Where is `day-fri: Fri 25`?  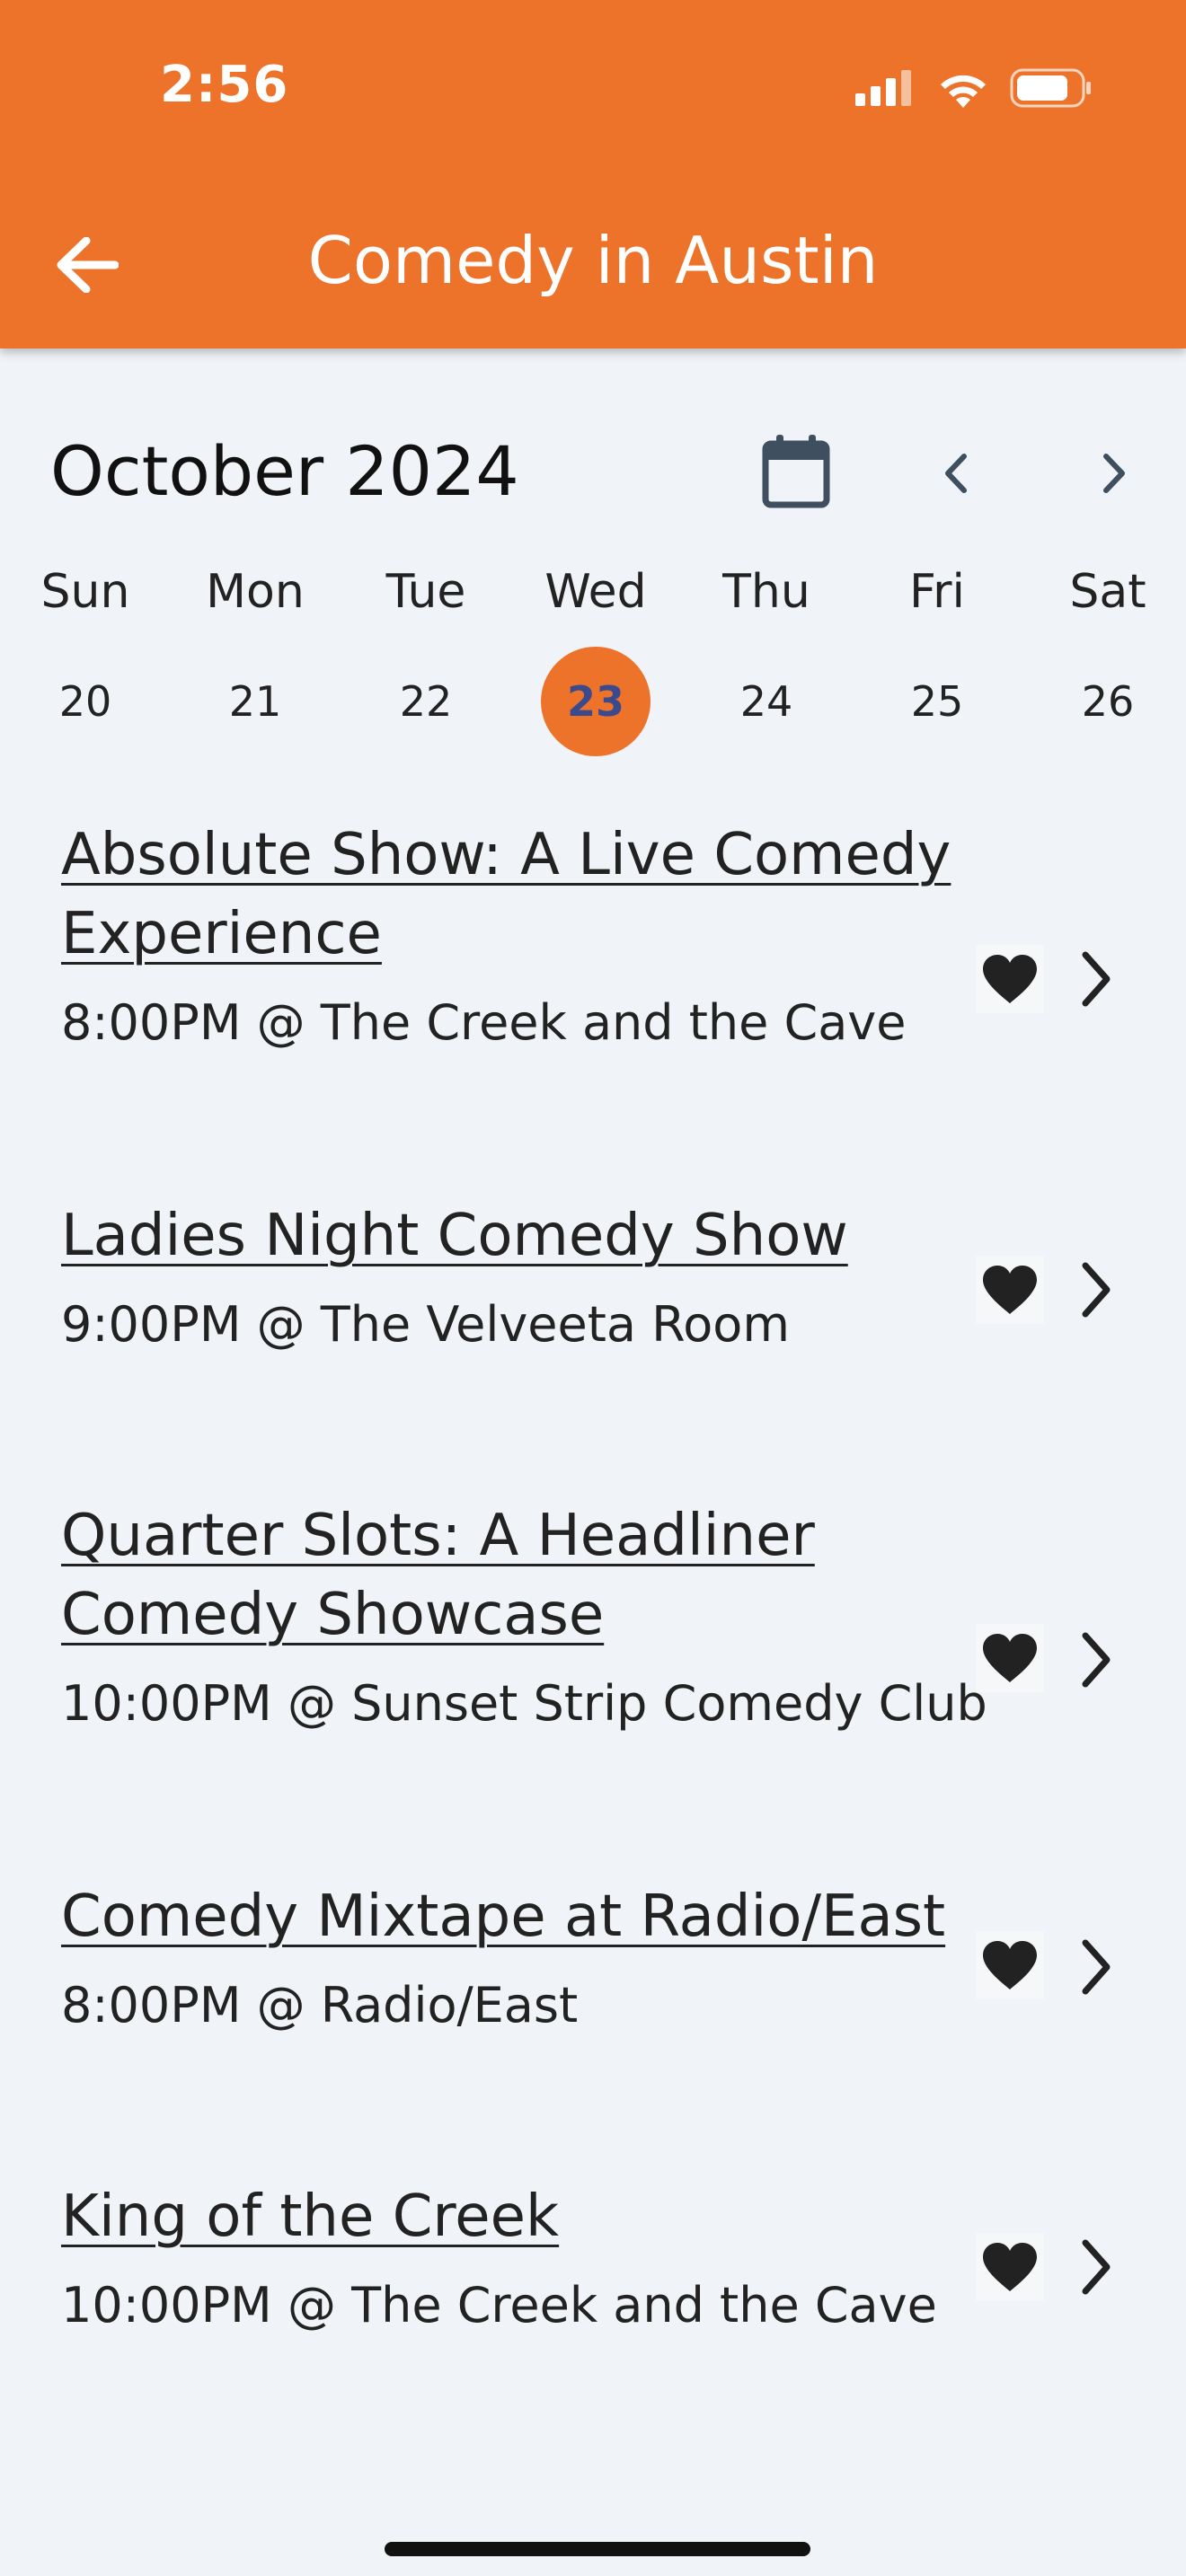
day-fri: Fri 25 is located at coordinates (937, 658).